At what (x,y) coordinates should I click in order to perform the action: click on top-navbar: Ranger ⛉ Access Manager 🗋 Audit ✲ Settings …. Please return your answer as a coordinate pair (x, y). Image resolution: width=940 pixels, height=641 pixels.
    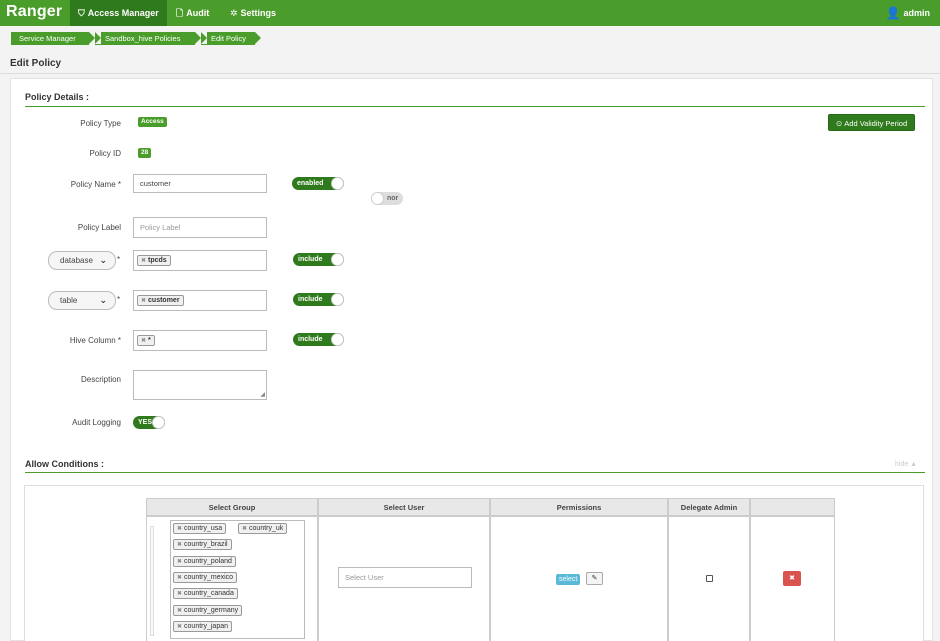
    Looking at the image, I should click on (470, 13).